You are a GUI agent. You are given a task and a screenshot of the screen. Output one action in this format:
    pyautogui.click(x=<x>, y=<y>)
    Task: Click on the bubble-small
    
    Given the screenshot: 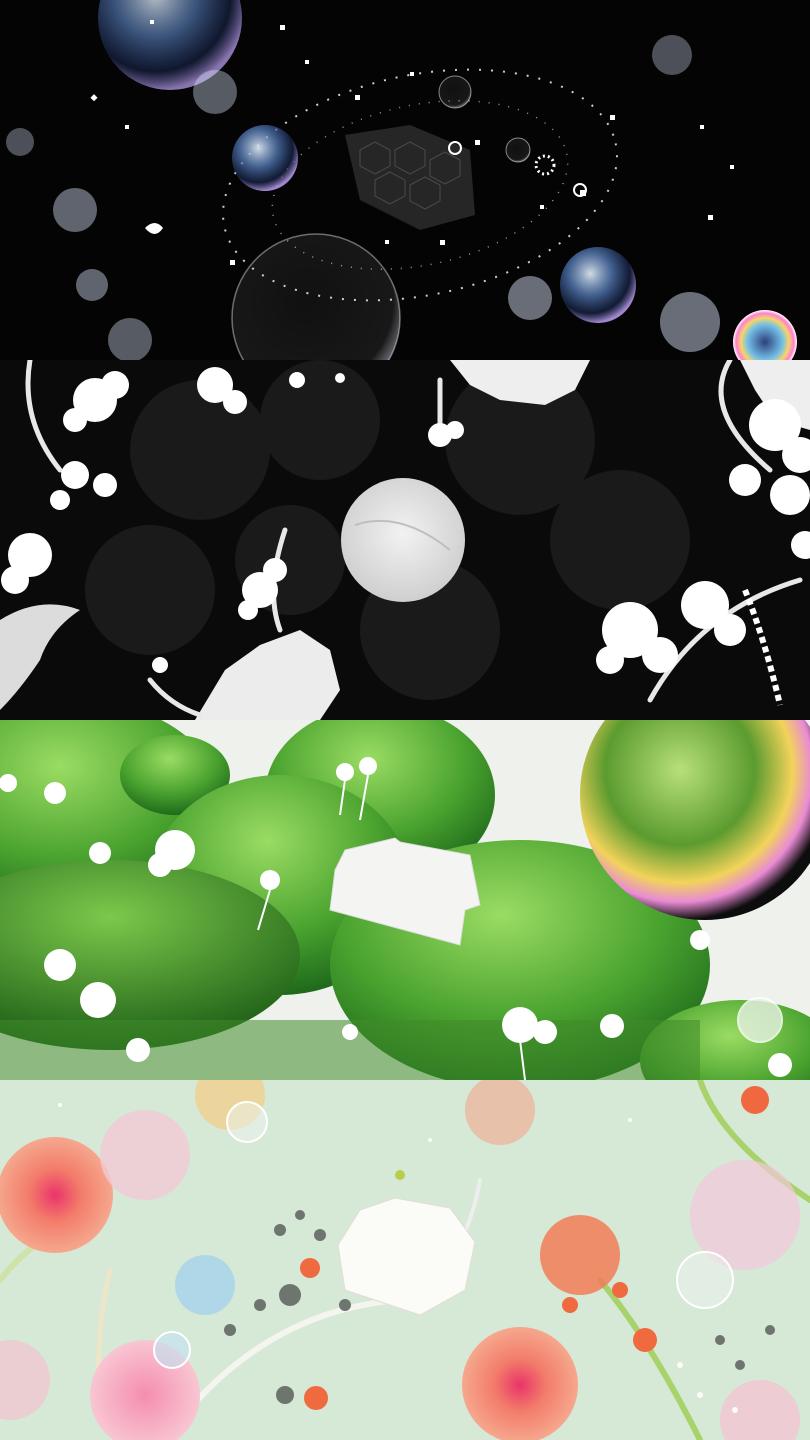 What is the action you would take?
    pyautogui.click(x=455, y=92)
    